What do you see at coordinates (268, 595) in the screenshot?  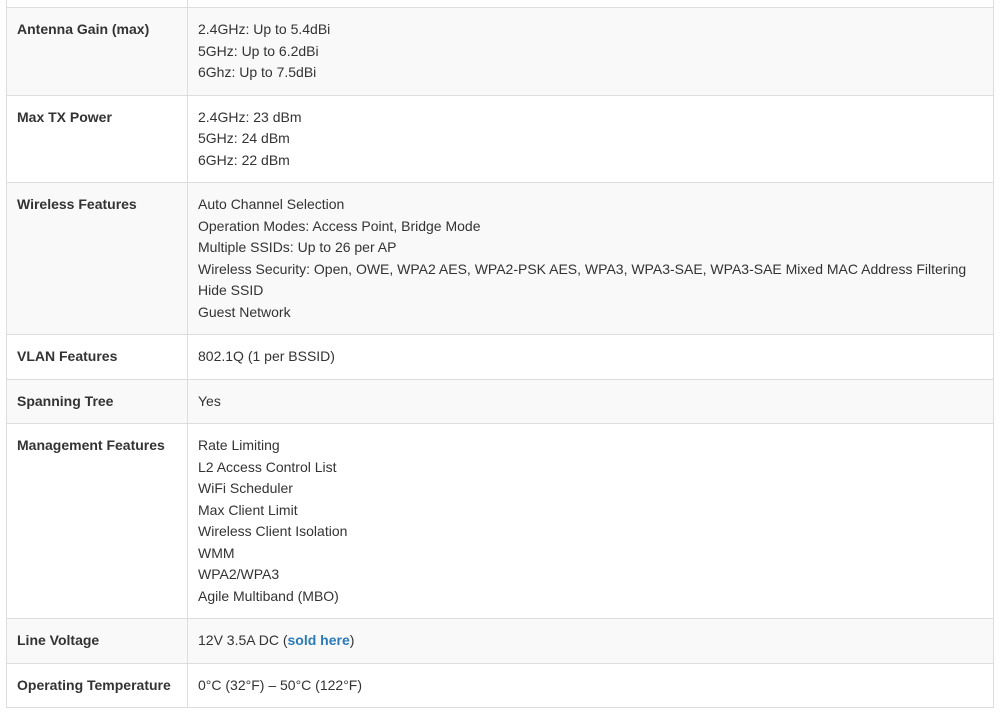 I see `spec-line: Agile Multiband (MBO)` at bounding box center [268, 595].